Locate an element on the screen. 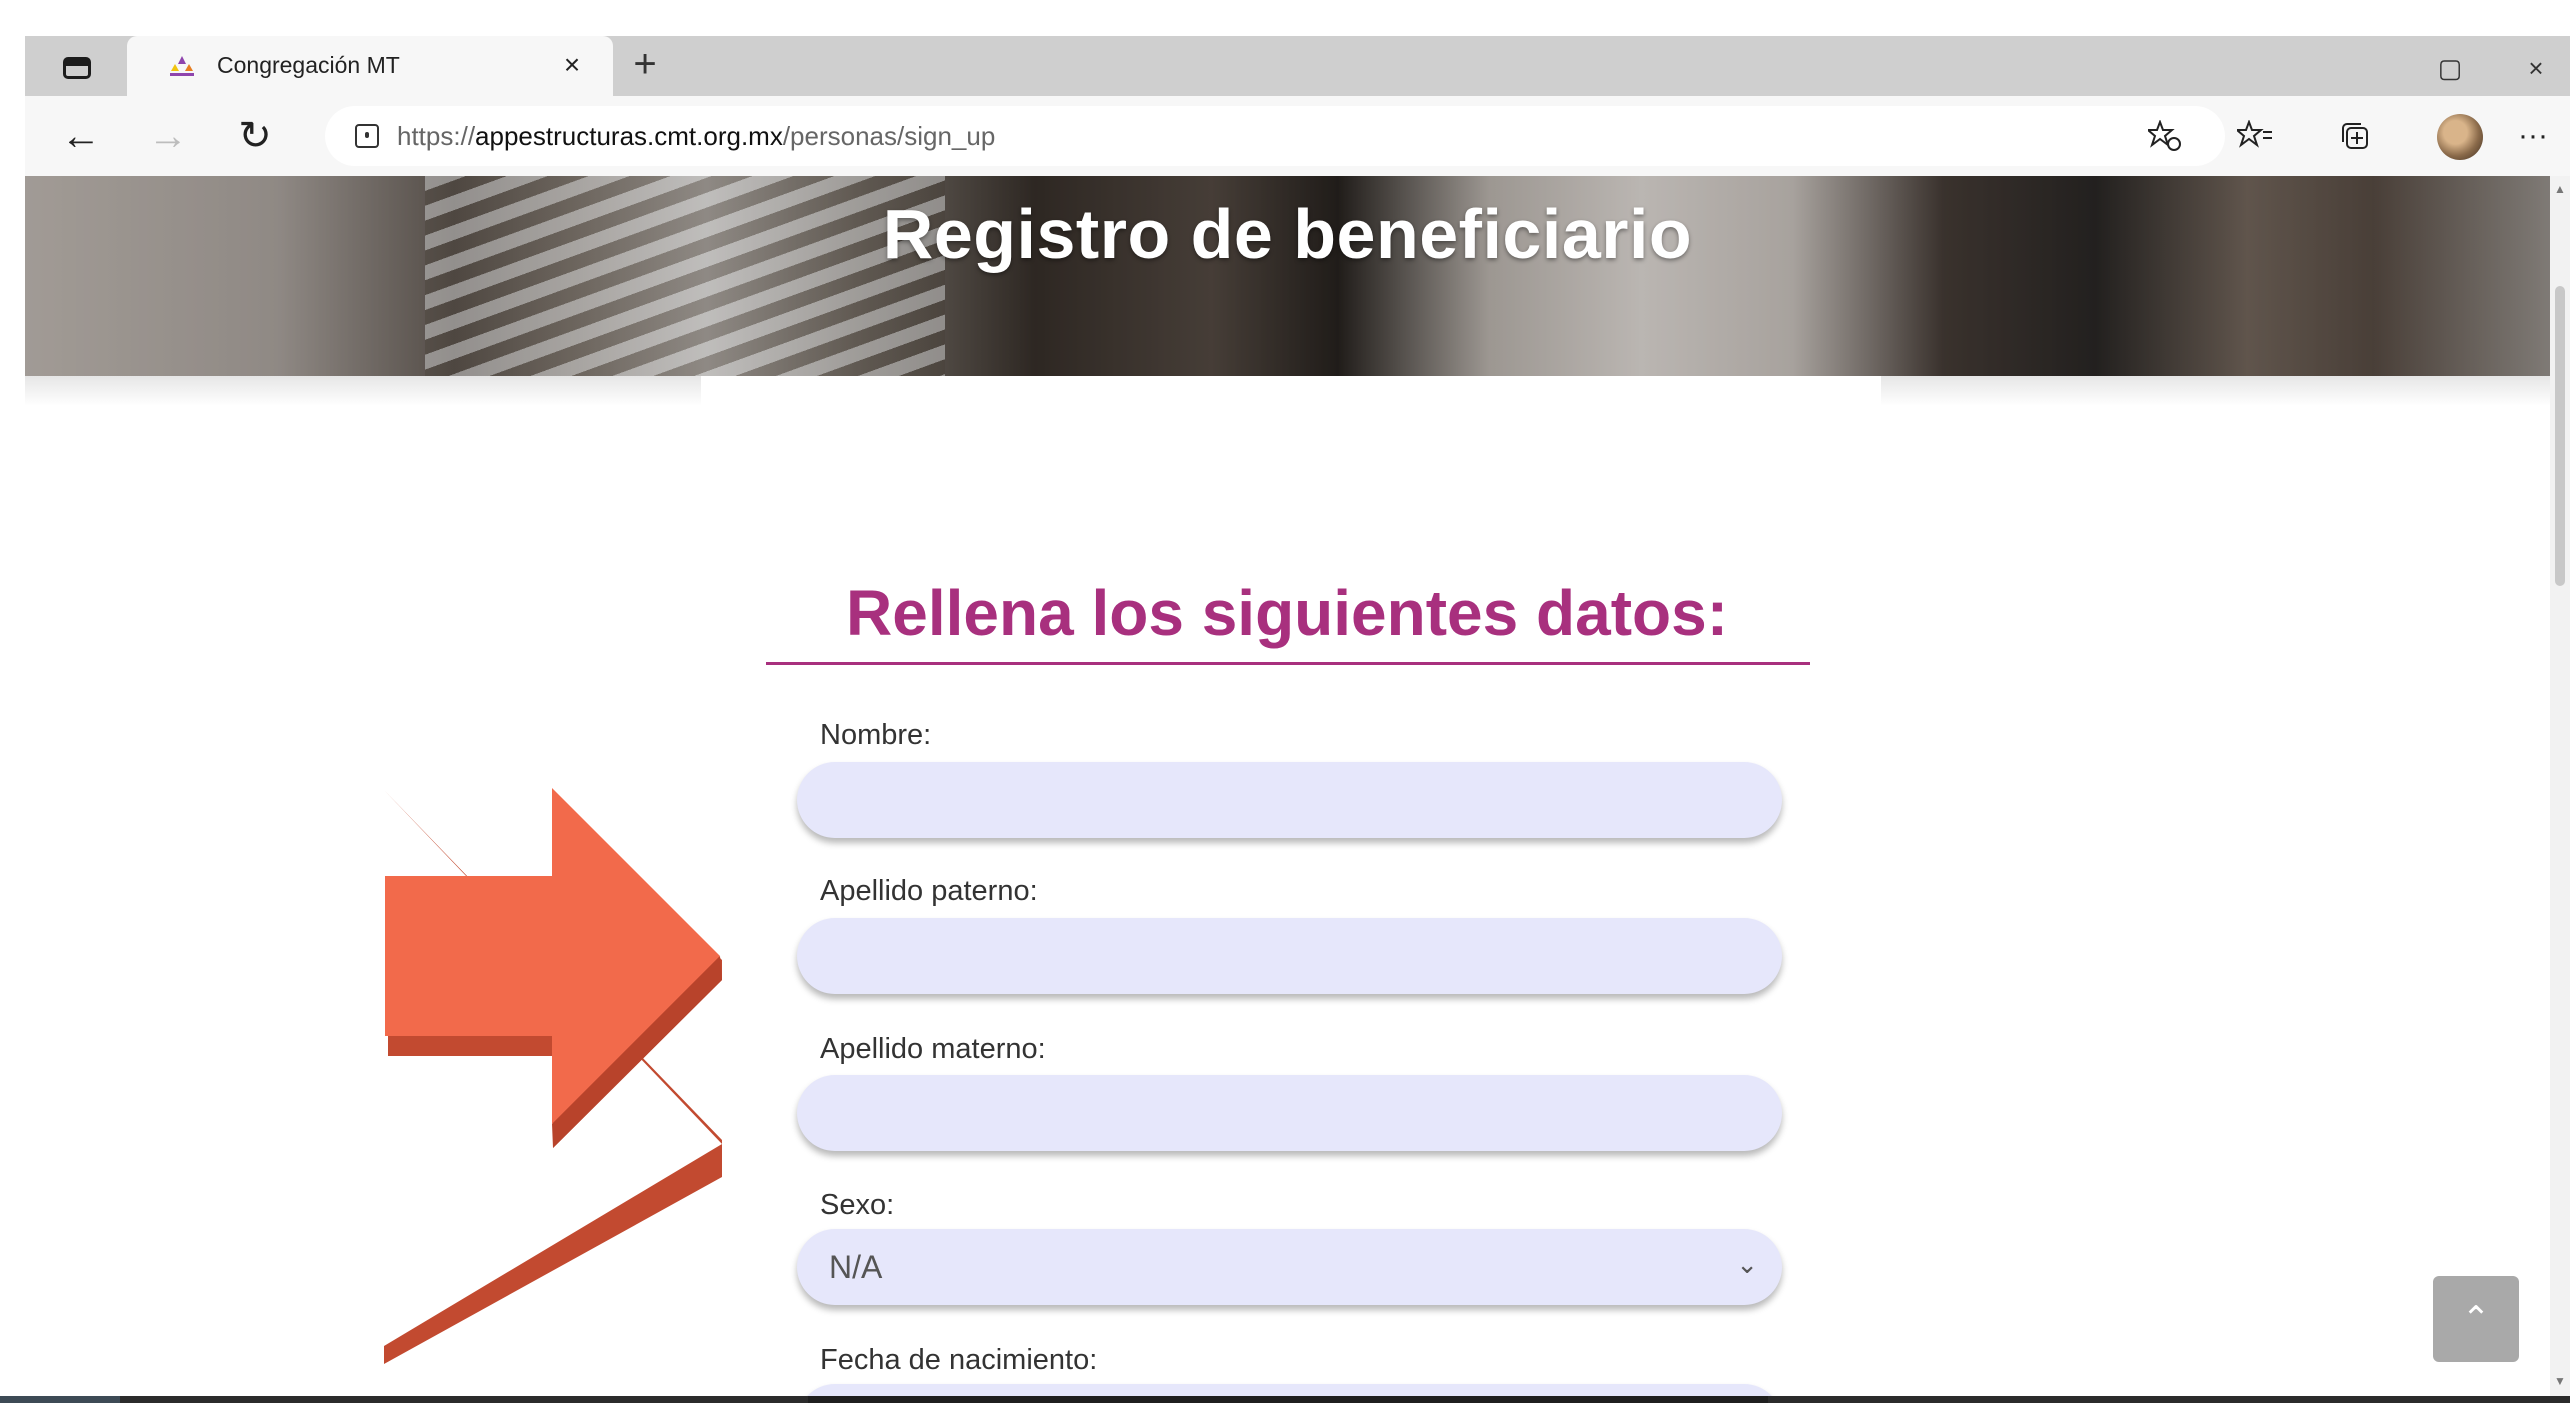 The height and width of the screenshot is (1403, 2570). orange-arrow-icon is located at coordinates (553, 1076).